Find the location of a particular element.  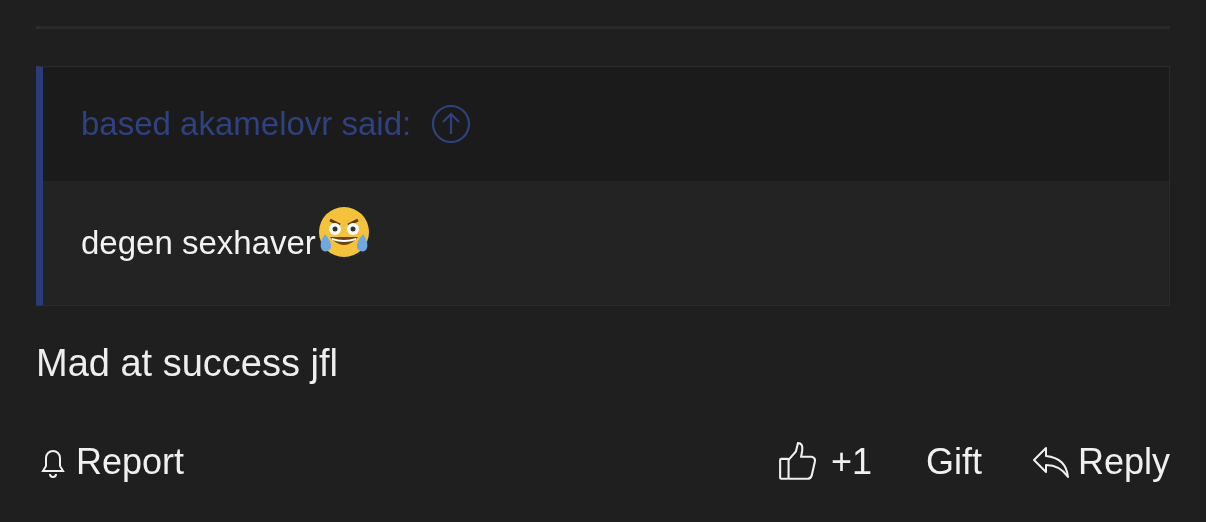

reply-button: Reply is located at coordinates (1099, 462).